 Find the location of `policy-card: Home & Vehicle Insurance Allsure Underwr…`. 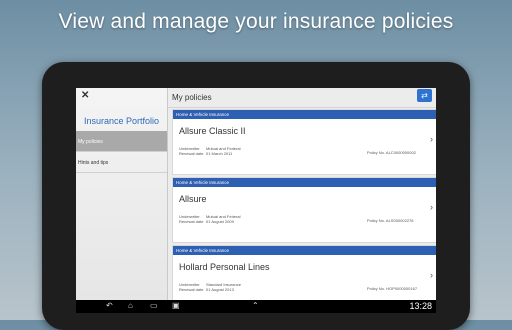

policy-card: Home & Vehicle Insurance Allsure Underwr… is located at coordinates (304, 210).